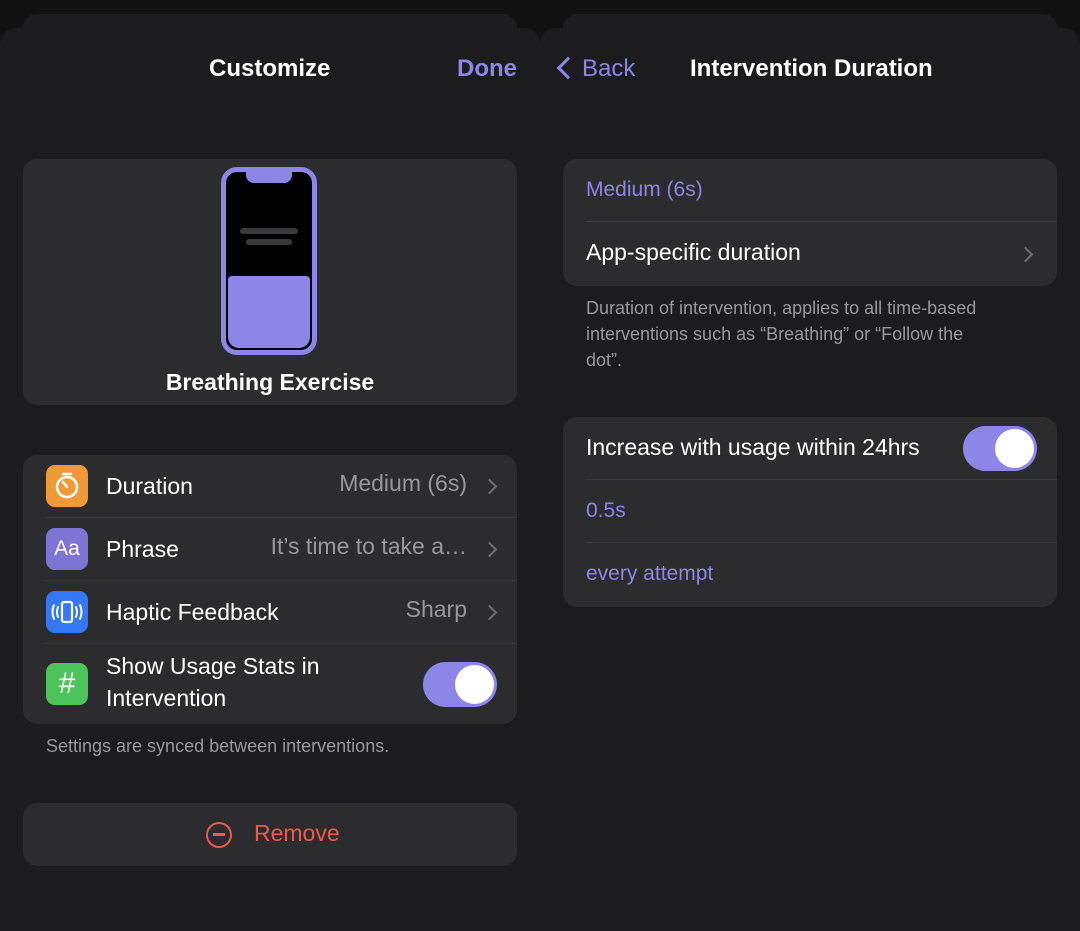 This screenshot has width=1080, height=931. I want to click on text-aa-icon: Aa, so click(67, 549).